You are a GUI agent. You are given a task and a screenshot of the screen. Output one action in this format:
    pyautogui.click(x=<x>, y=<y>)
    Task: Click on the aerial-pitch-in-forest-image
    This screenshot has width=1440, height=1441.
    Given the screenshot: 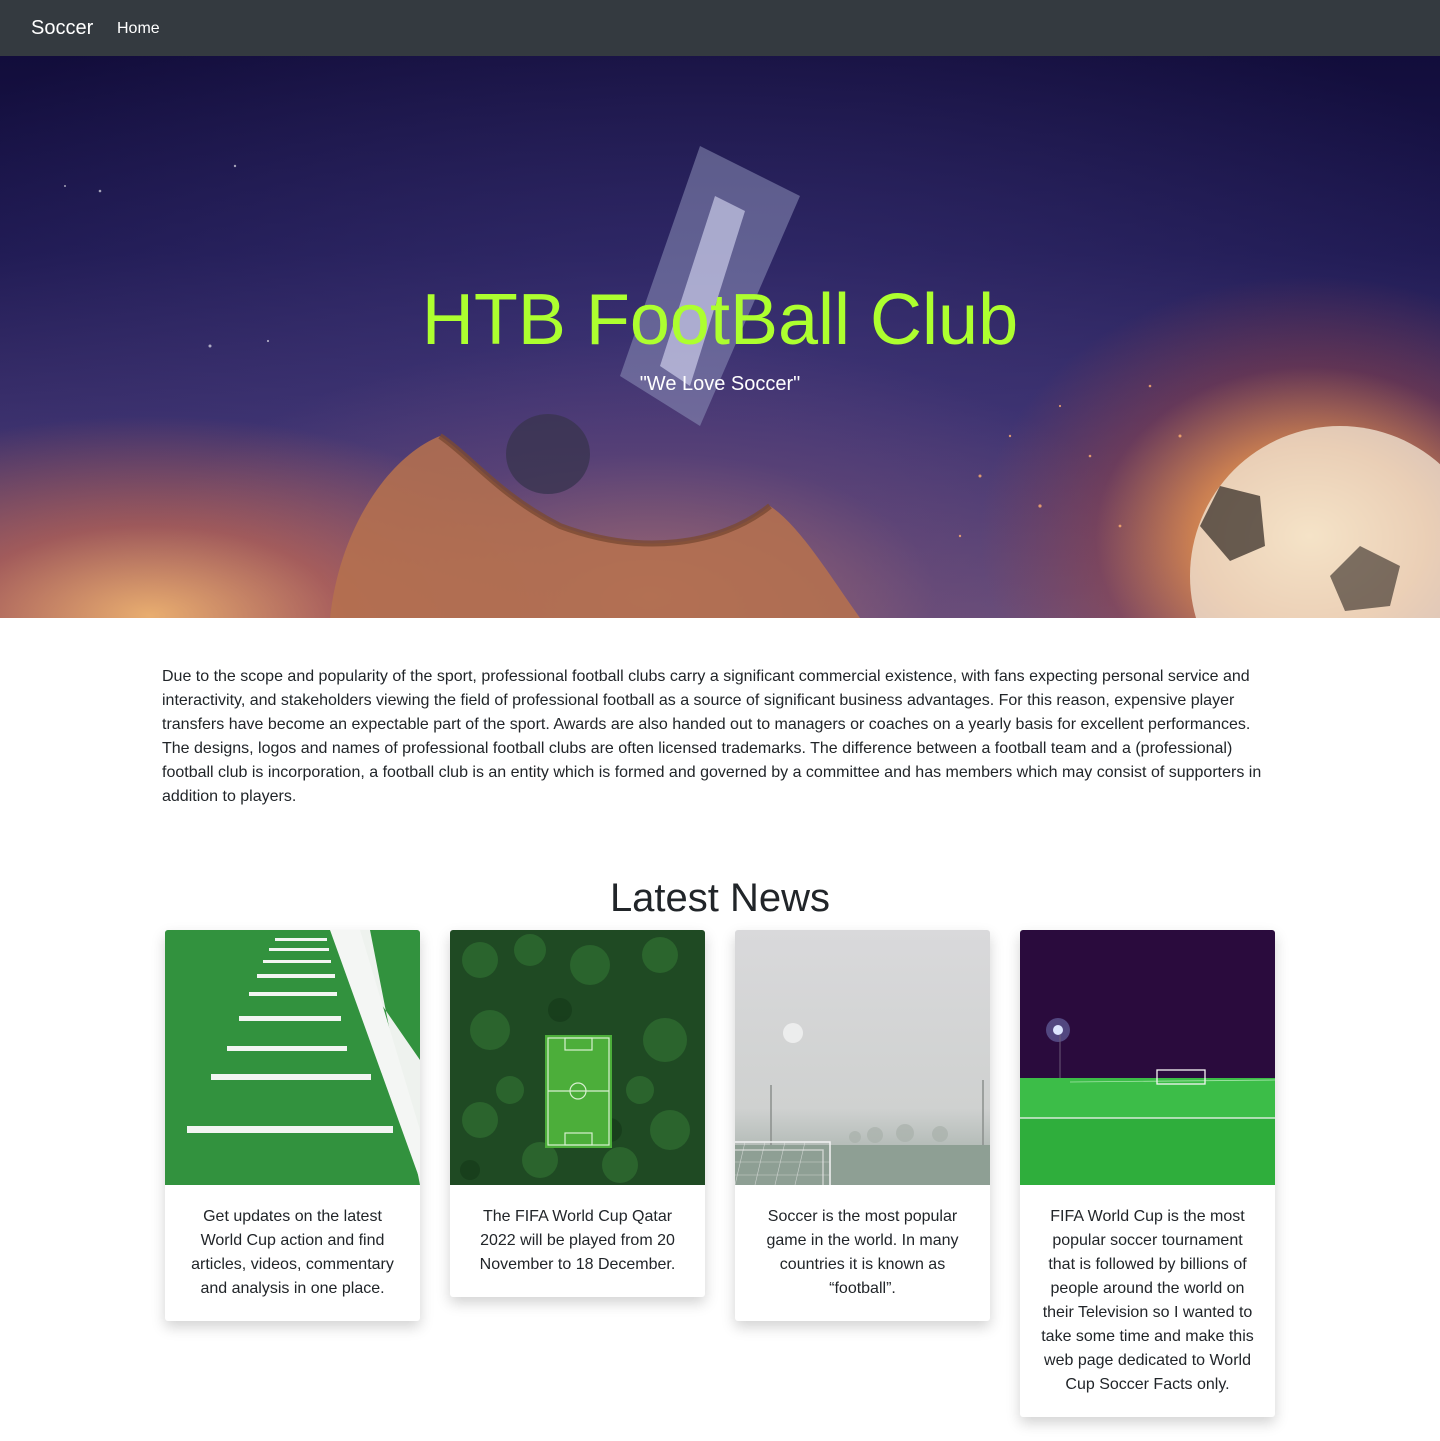 What is the action you would take?
    pyautogui.click(x=577, y=1057)
    